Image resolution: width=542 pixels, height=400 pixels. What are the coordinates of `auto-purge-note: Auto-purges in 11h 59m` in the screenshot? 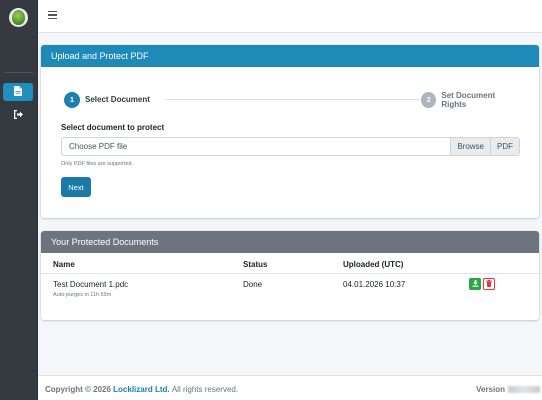 It's located at (82, 295).